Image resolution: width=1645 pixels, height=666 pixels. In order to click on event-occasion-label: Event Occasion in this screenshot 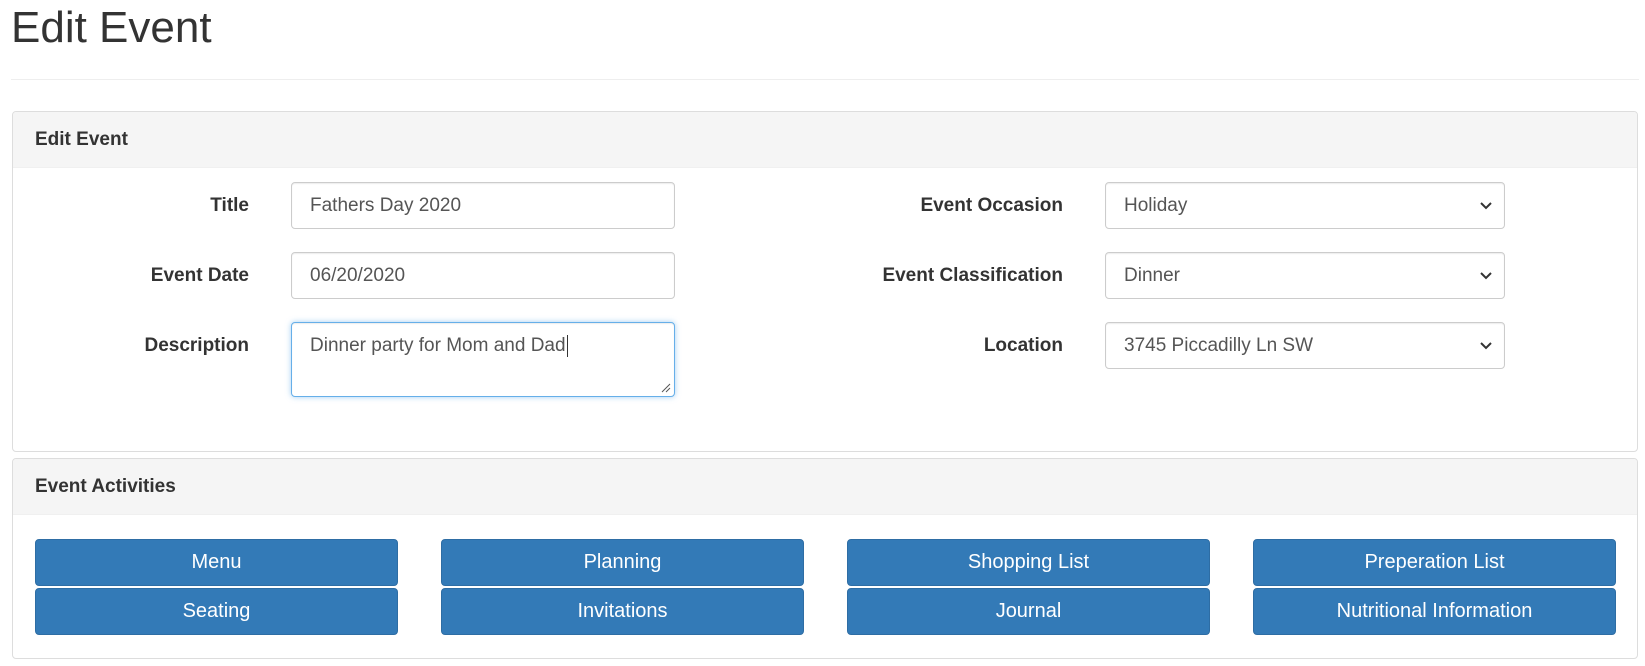, I will do `click(991, 205)`.